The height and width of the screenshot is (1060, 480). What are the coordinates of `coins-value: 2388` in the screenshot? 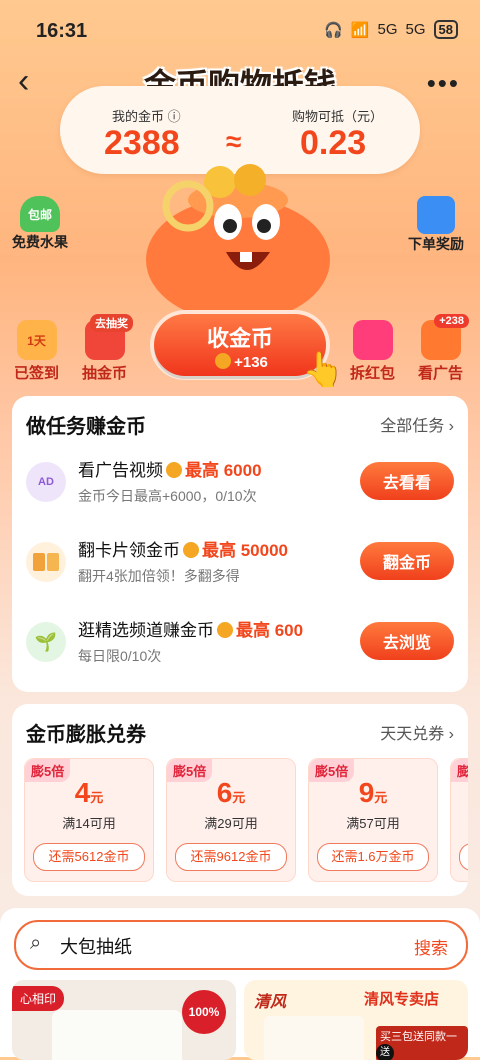 It's located at (142, 143).